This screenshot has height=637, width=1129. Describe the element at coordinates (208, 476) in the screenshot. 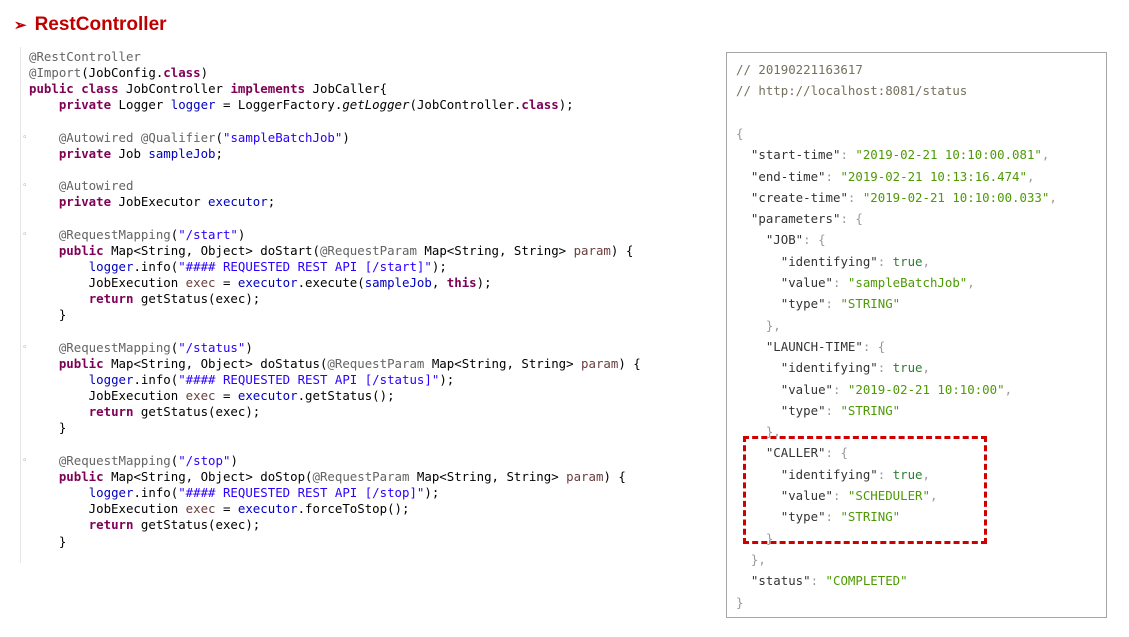

I see `code-token: Map<String, Object> doStop(` at that location.